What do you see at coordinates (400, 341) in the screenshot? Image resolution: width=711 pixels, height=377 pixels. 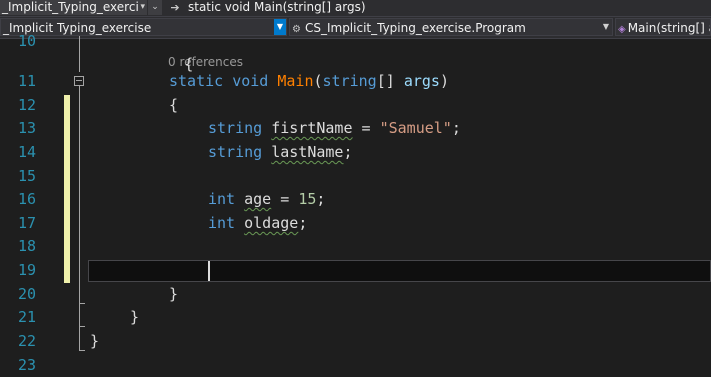 I see `code-line-22: }` at bounding box center [400, 341].